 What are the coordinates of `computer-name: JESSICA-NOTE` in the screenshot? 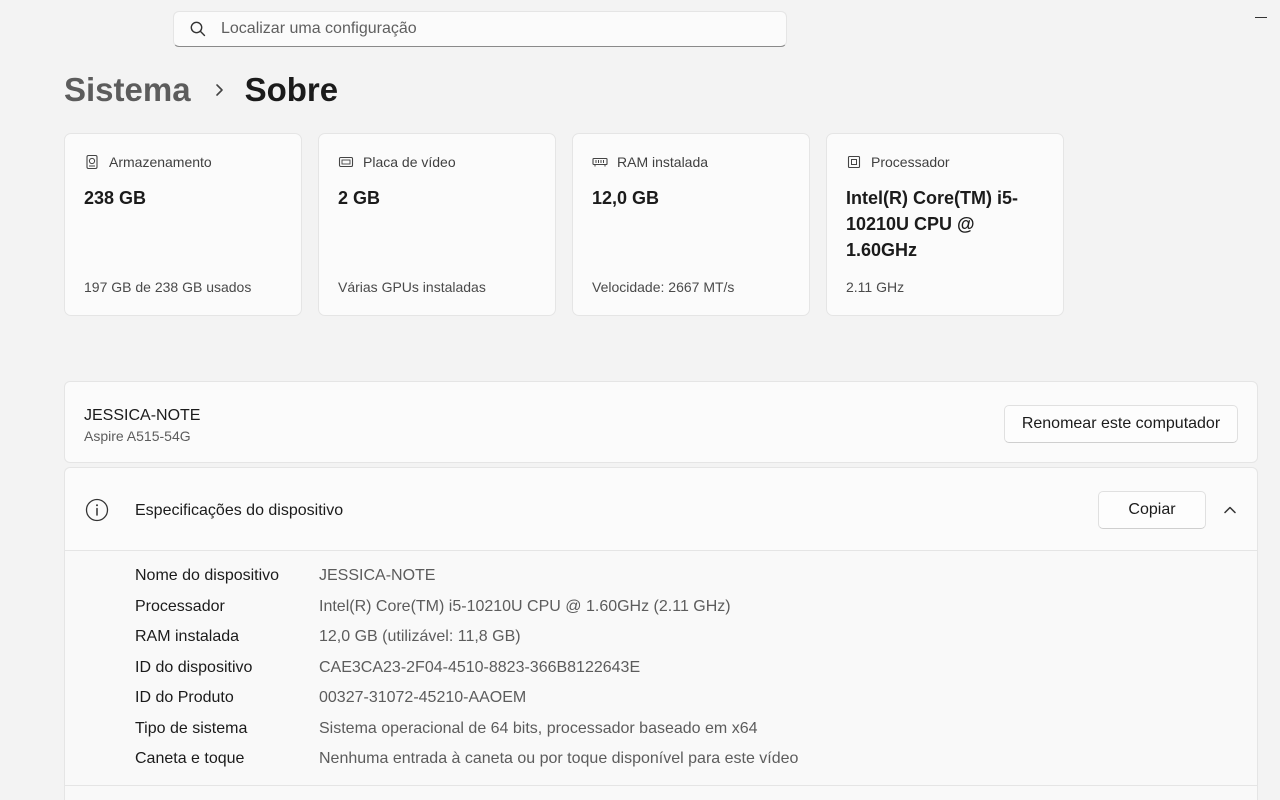 It's located at (142, 415).